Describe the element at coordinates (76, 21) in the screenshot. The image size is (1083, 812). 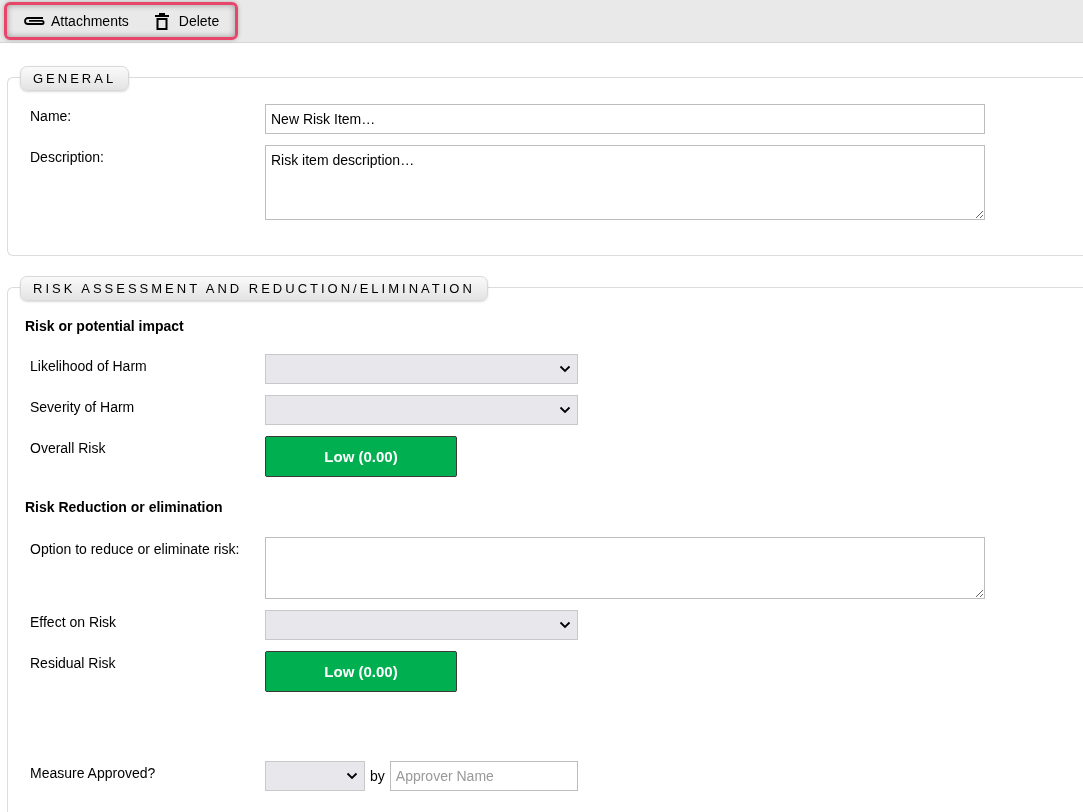
I see `attachments-button: Attachments` at that location.